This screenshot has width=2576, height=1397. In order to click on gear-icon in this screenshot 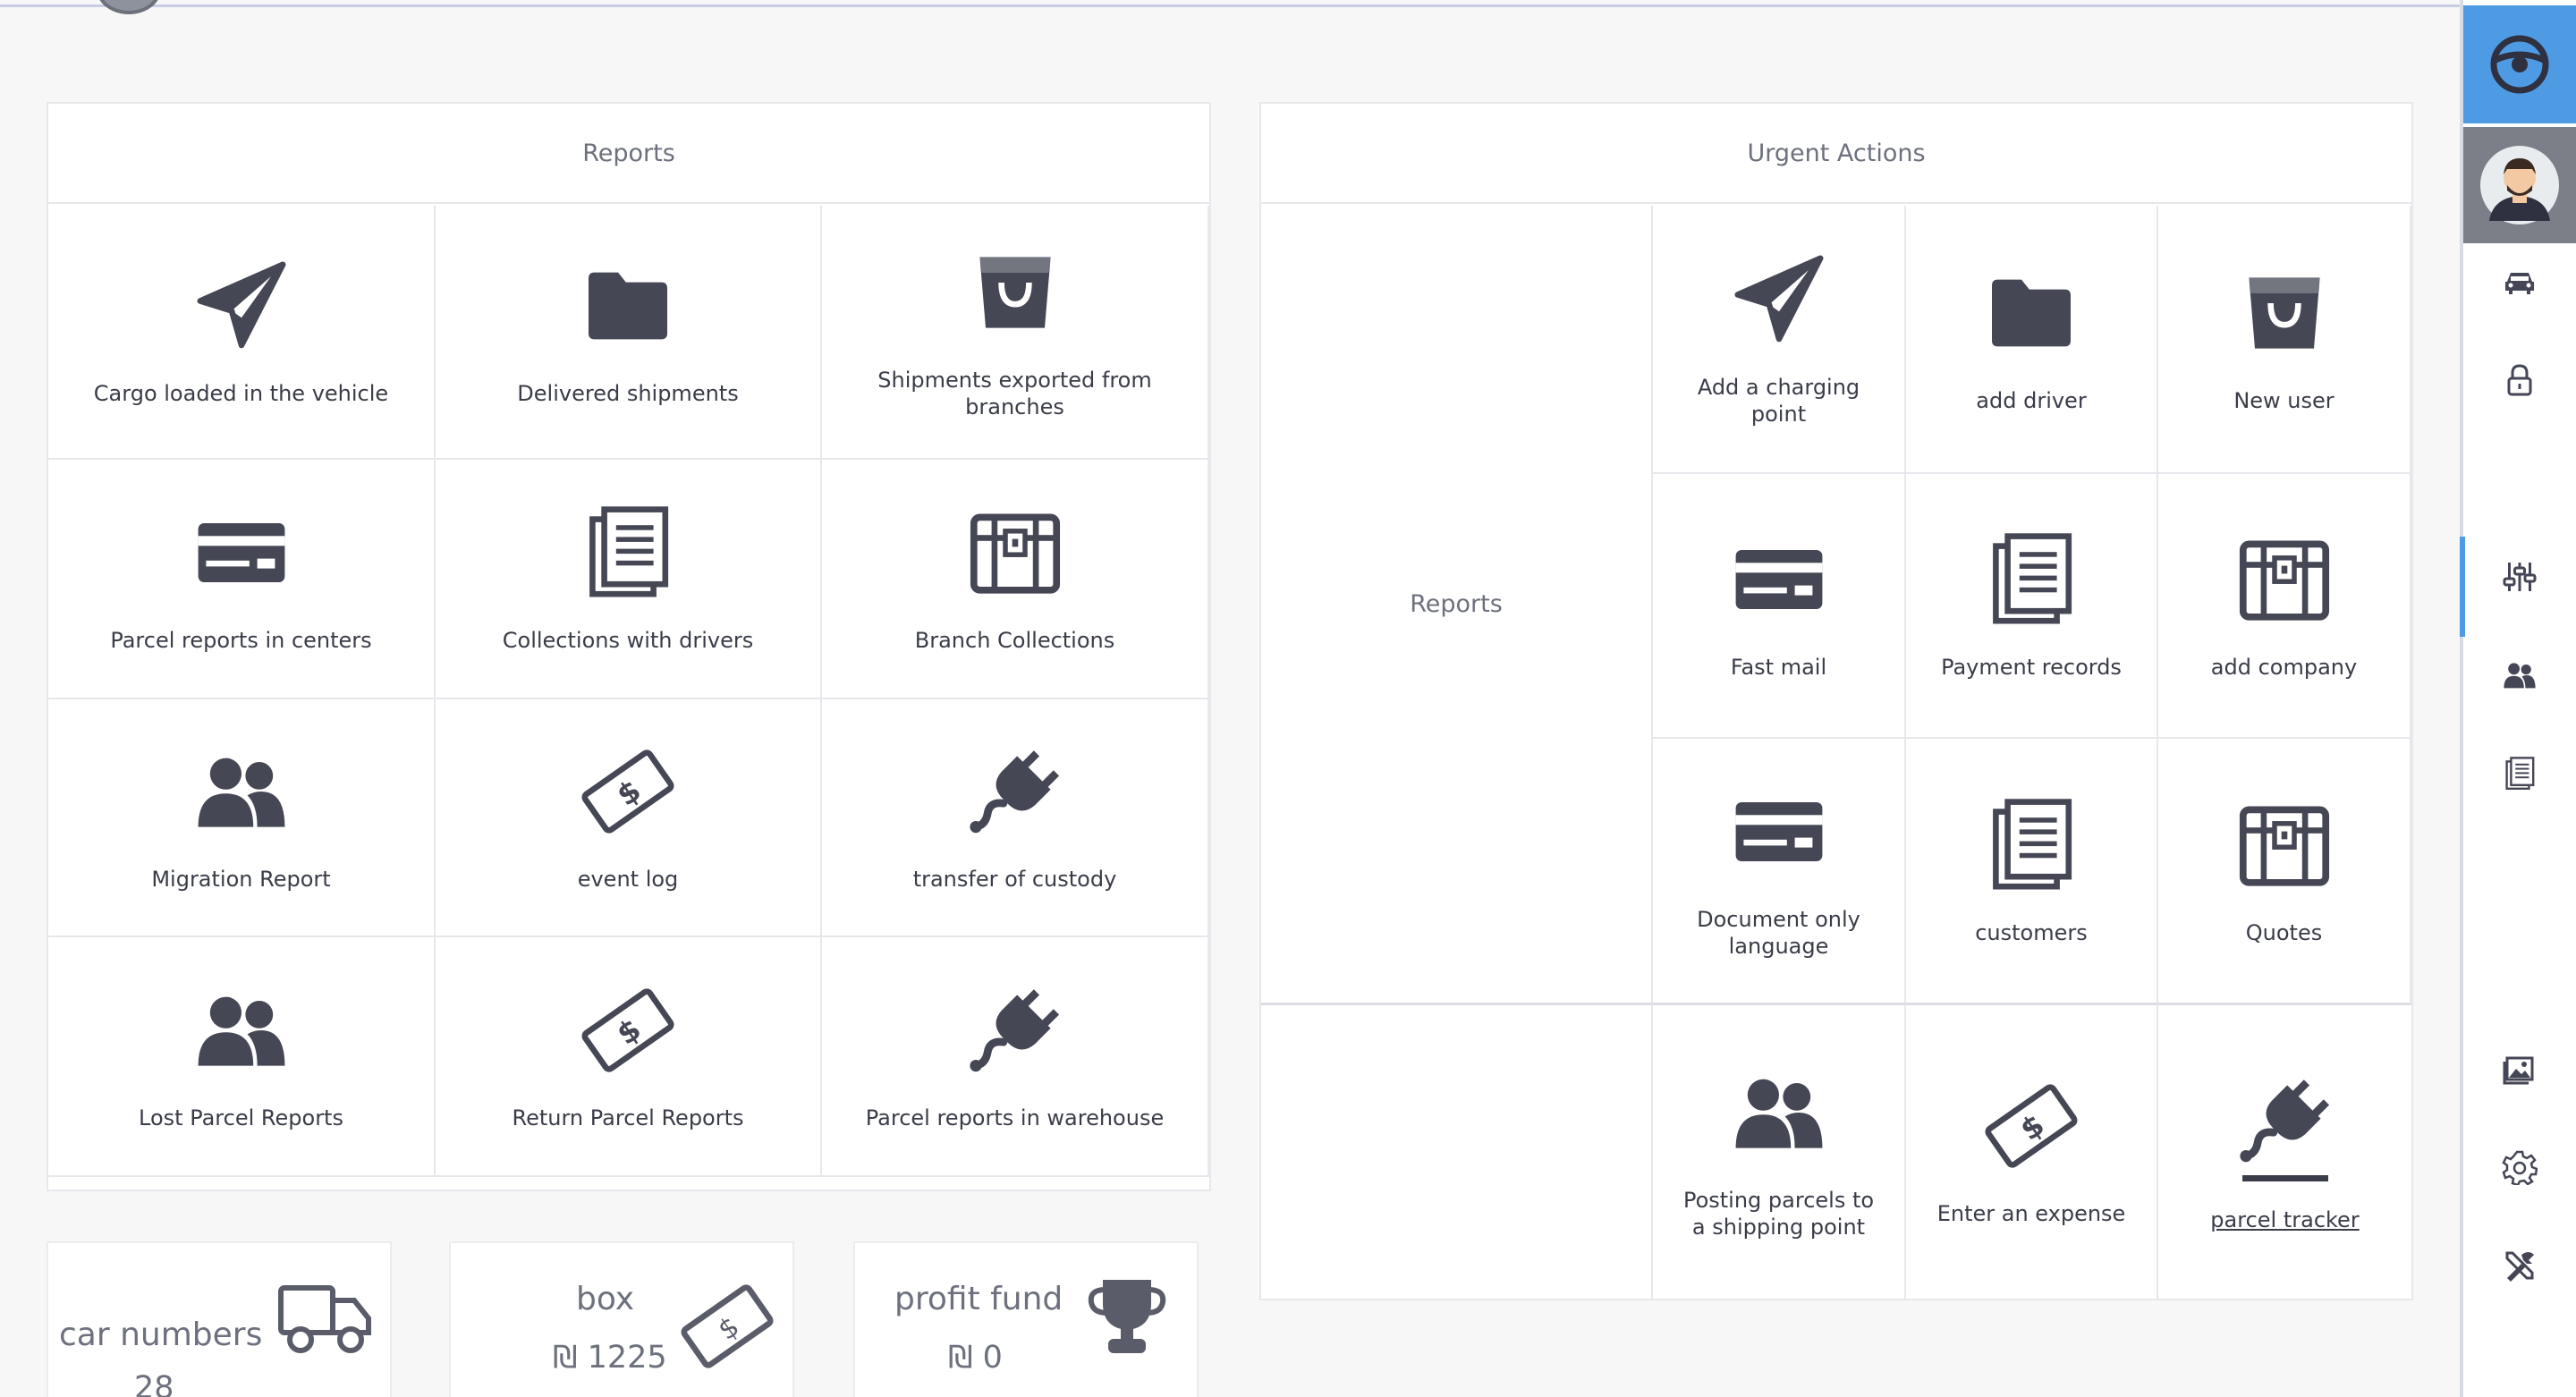, I will do `click(2520, 1167)`.